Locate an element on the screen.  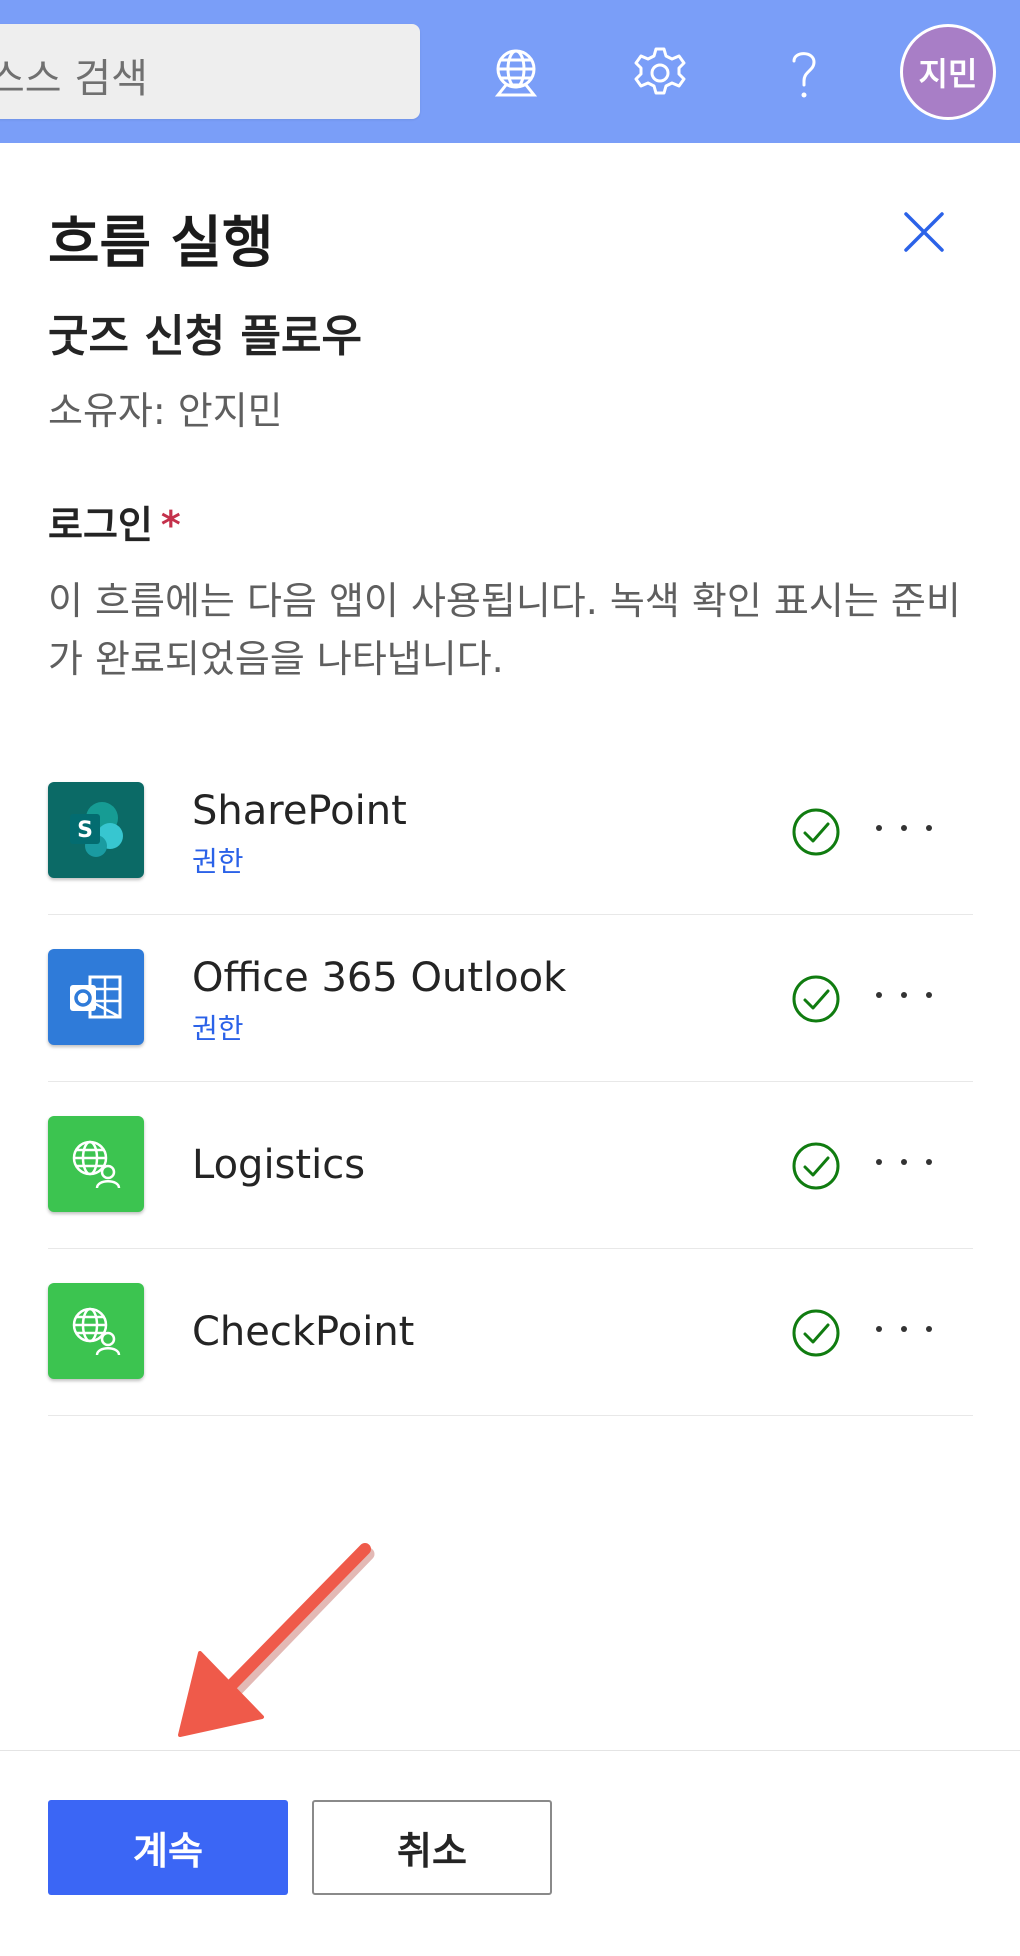
help-icon is located at coordinates (804, 73).